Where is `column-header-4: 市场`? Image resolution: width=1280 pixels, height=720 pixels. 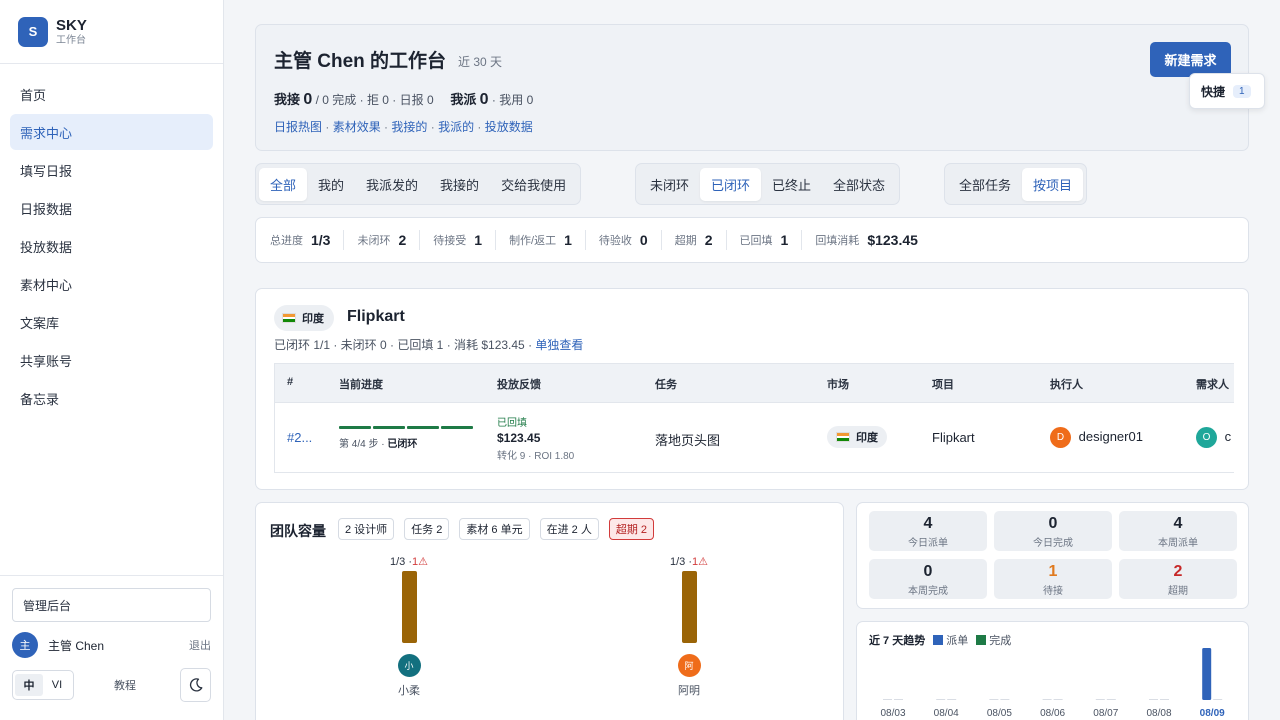 column-header-4: 市场 is located at coordinates (838, 384).